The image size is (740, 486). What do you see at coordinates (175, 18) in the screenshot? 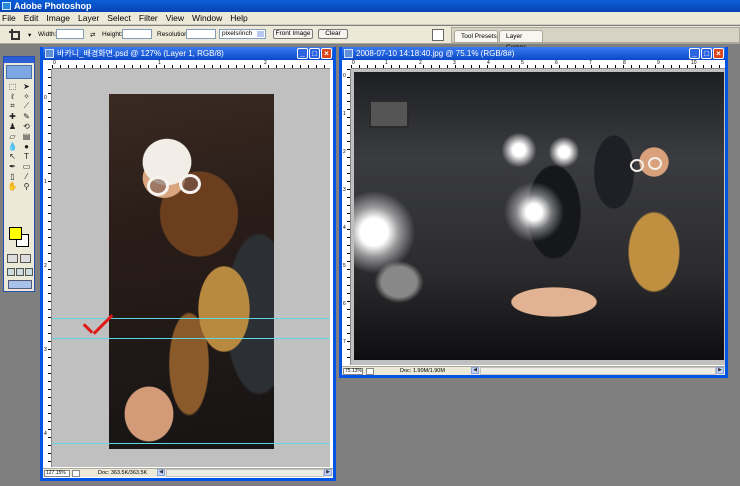
I see `menu-view: View` at bounding box center [175, 18].